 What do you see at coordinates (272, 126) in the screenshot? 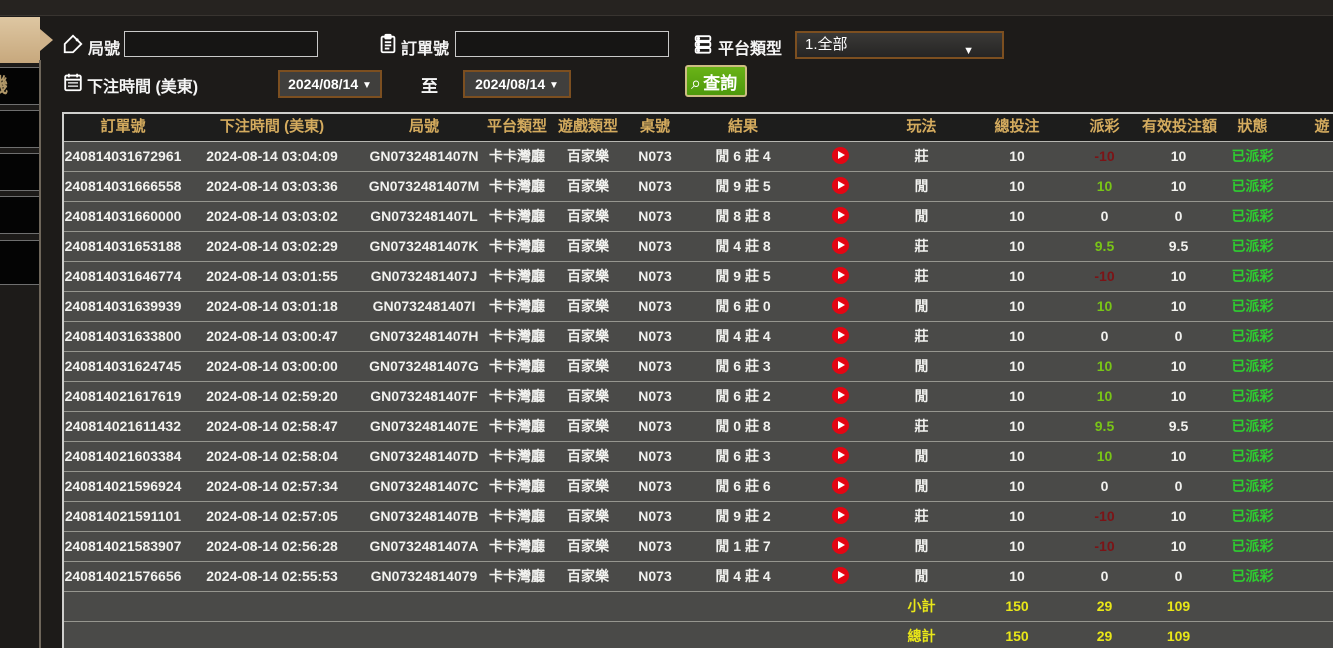
I see `col-header-time: 下注時間 (美東)` at bounding box center [272, 126].